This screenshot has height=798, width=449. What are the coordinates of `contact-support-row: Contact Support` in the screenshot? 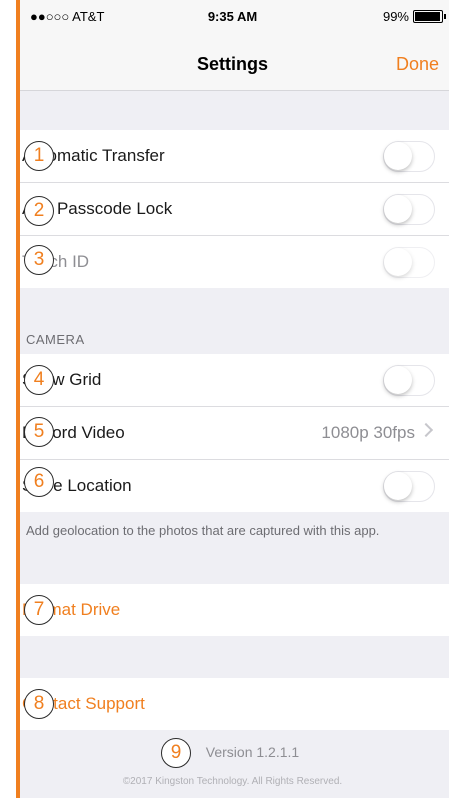 It's located at (232, 704).